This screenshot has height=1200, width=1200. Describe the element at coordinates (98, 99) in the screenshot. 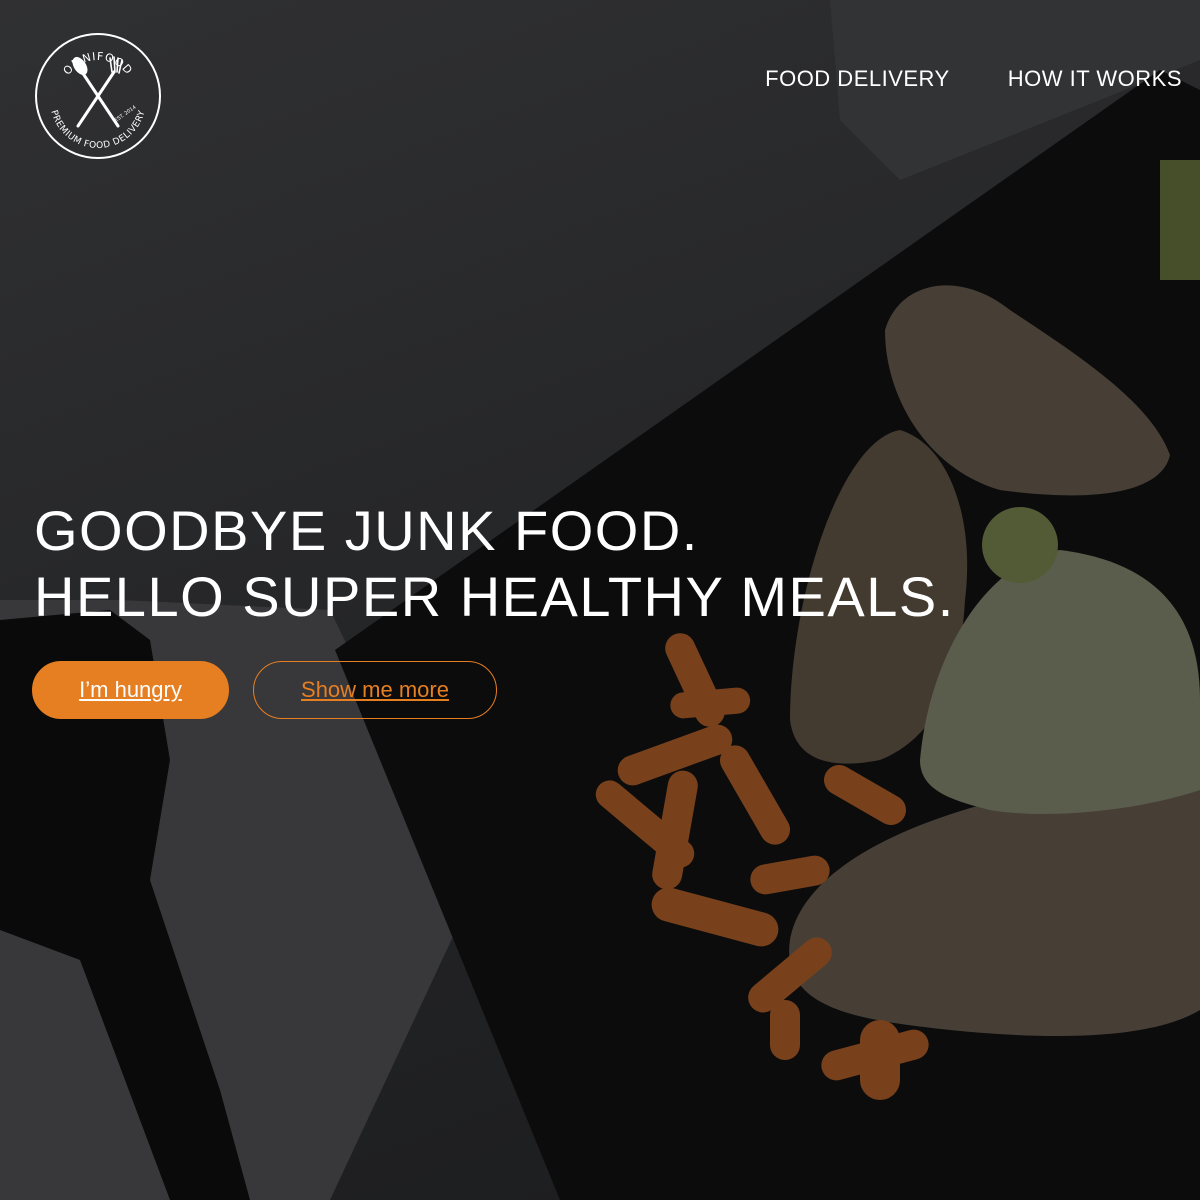

I see `crossed-spoon-fork-icon` at that location.